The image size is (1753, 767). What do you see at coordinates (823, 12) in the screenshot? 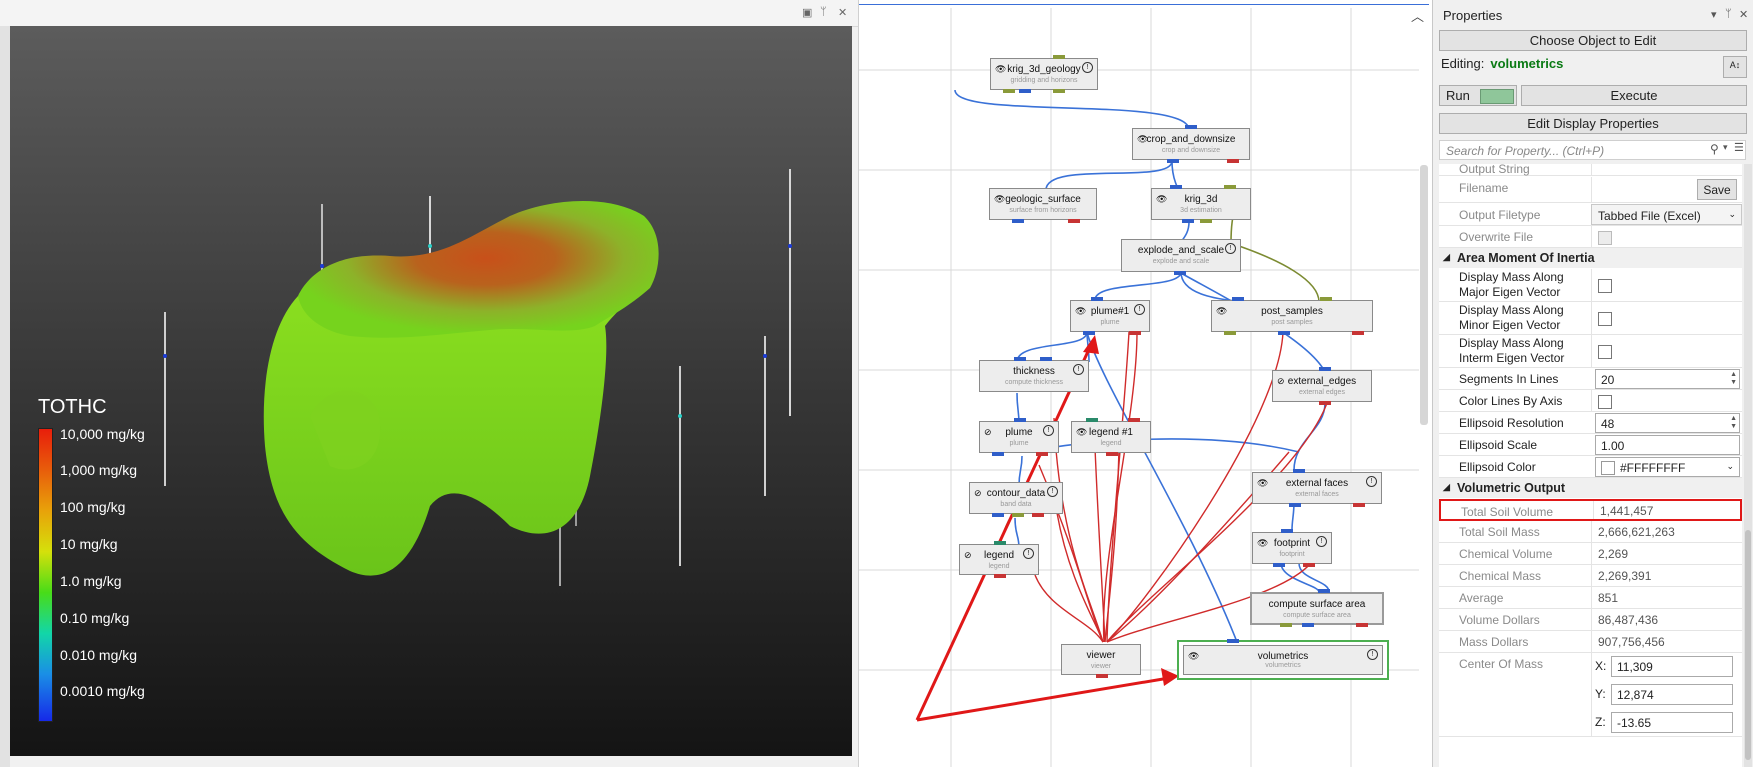
I see `pin-icon: ᛘ` at bounding box center [823, 12].